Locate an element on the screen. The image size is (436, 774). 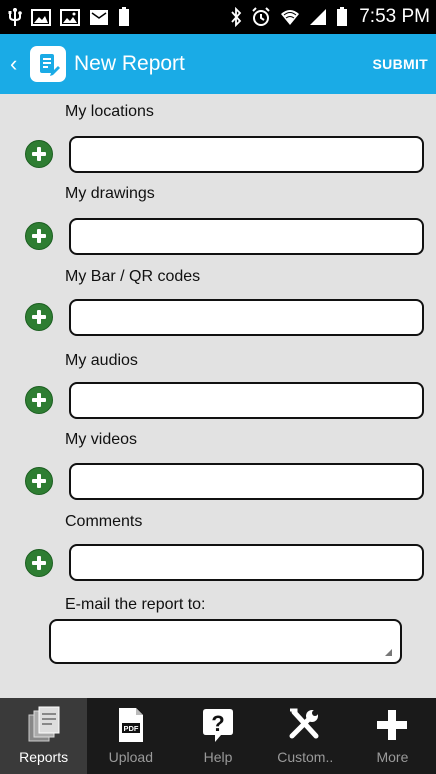
add-audio-button is located at coordinates (39, 400).